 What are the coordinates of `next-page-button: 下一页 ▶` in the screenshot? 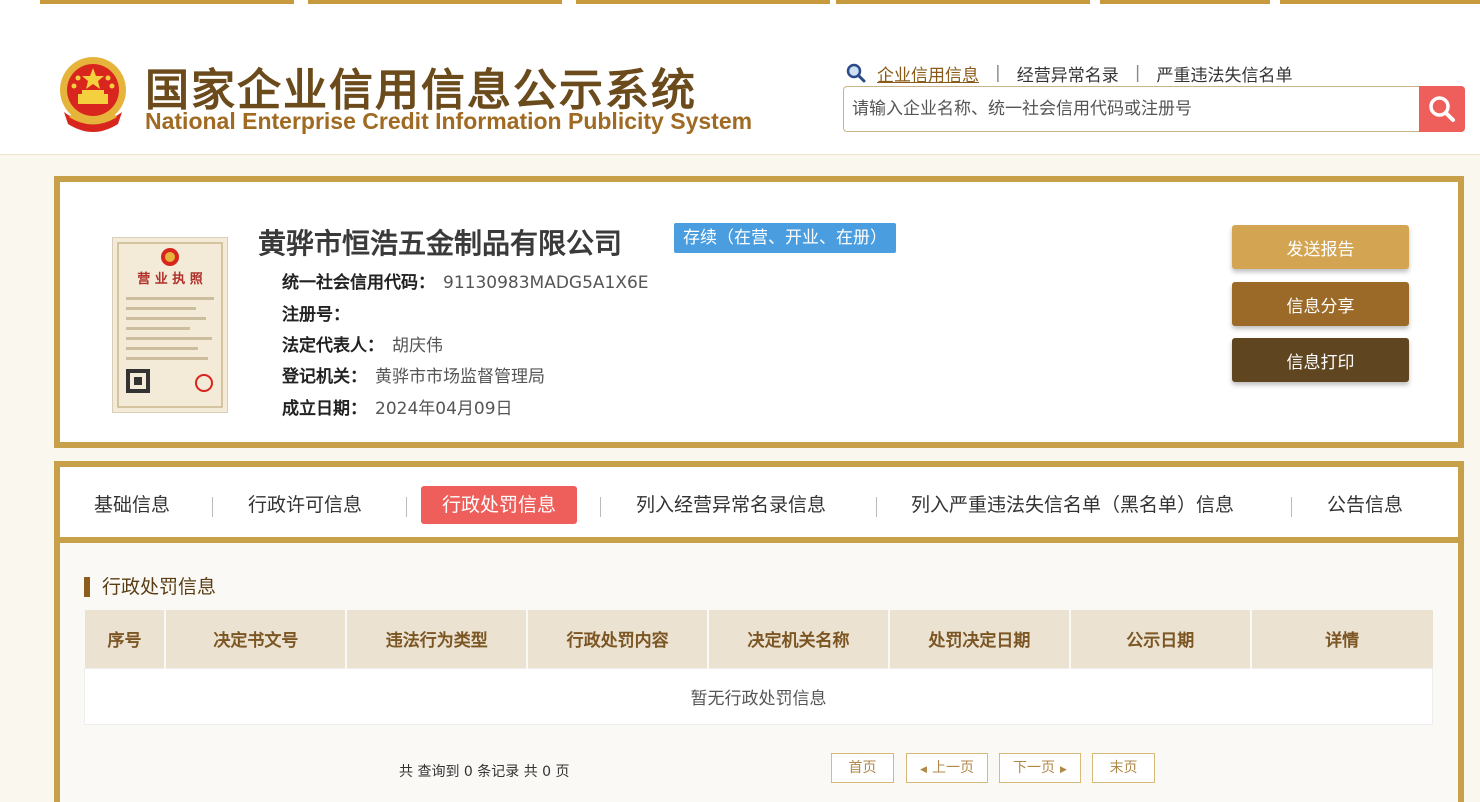 It's located at (1040, 768).